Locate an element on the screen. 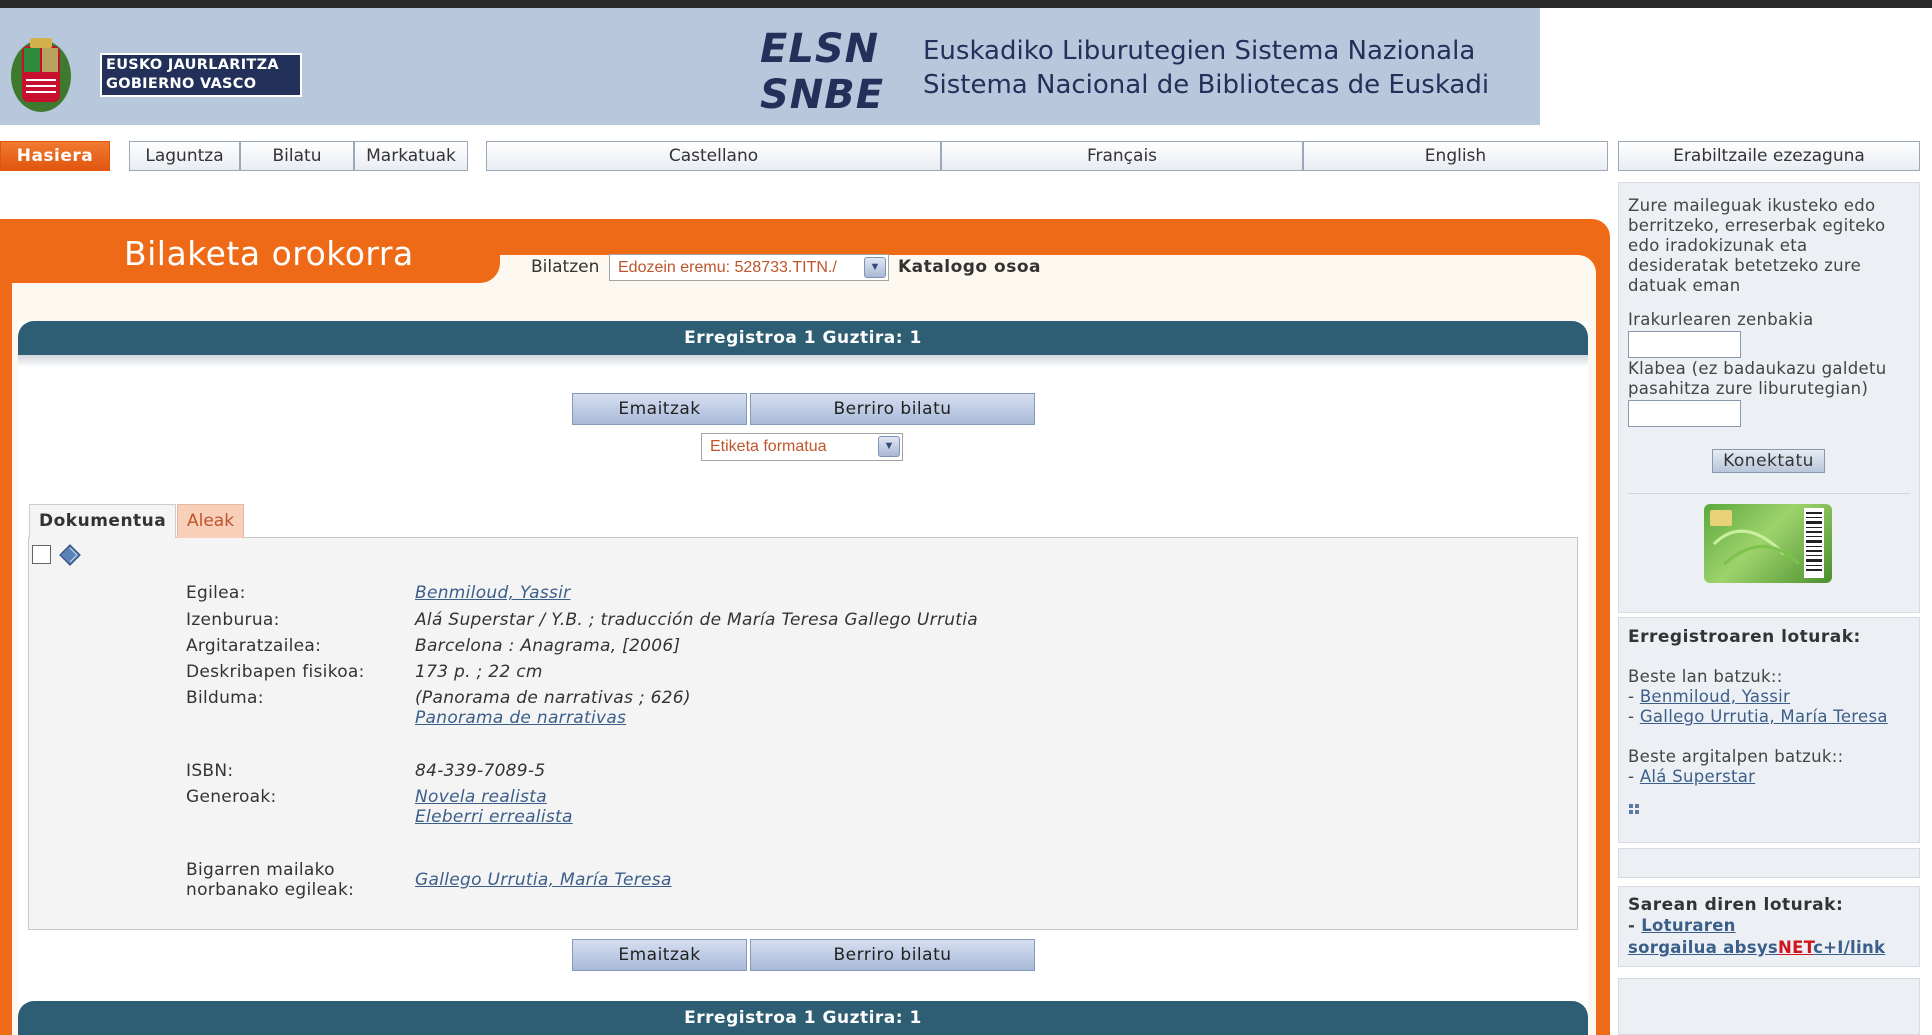 The image size is (1932, 1035). nav-marked: Markatuak is located at coordinates (411, 156).